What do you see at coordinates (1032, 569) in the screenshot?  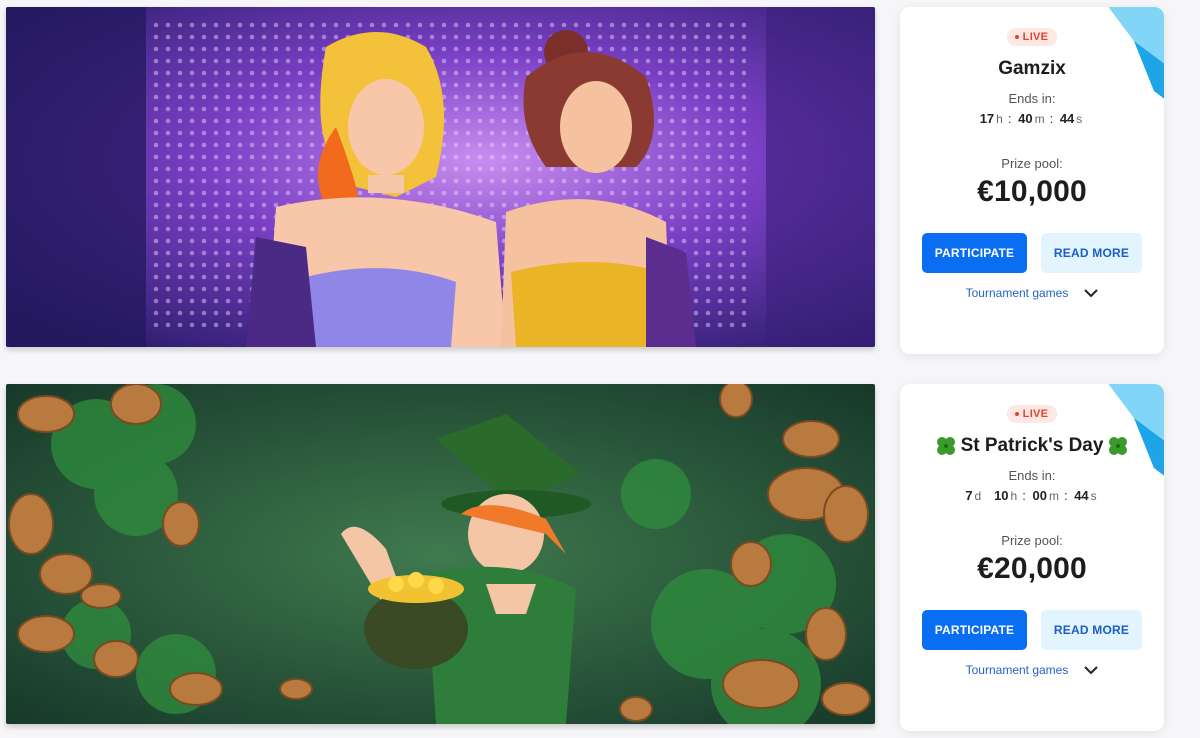 I see `prize-pool-amount: €20,000` at bounding box center [1032, 569].